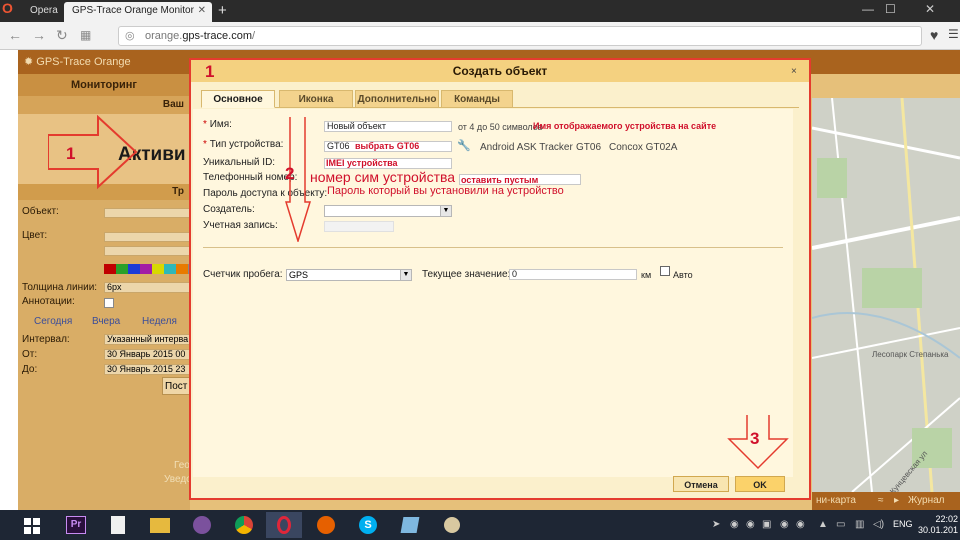 This screenshot has width=960, height=540. Describe the element at coordinates (643, 147) in the screenshot. I see `suggestion-gt02a: Concox GT02A` at that location.